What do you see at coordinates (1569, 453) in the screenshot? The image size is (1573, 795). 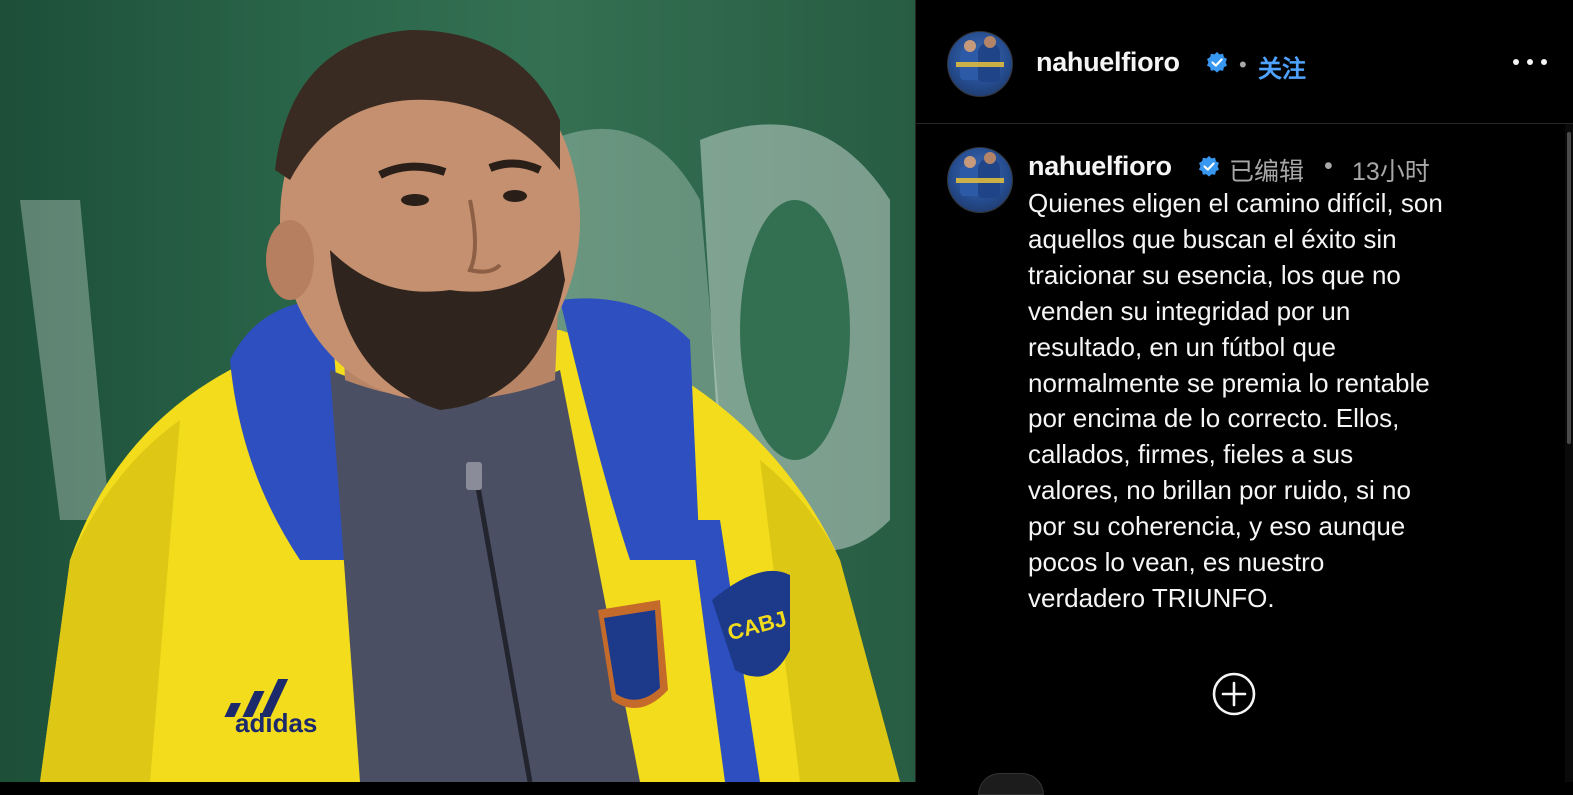 I see `comments-scrollbar` at bounding box center [1569, 453].